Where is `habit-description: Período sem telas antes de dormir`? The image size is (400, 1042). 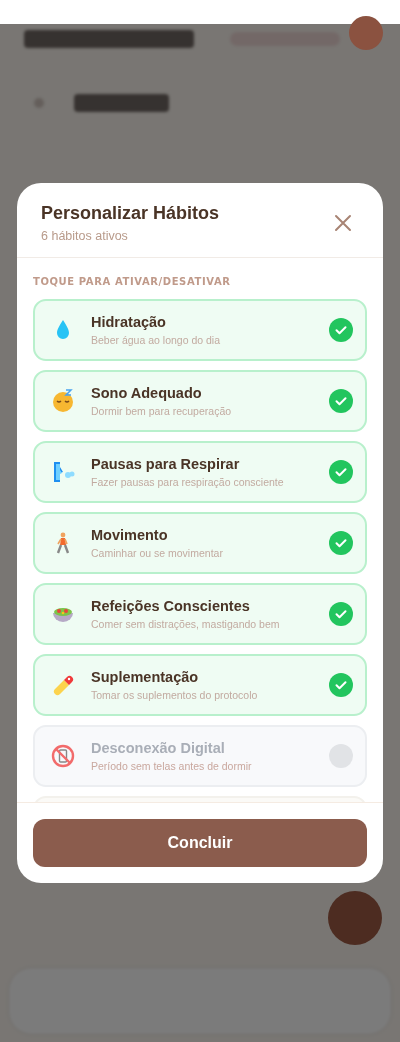 habit-description: Período sem telas antes de dormir is located at coordinates (172, 766).